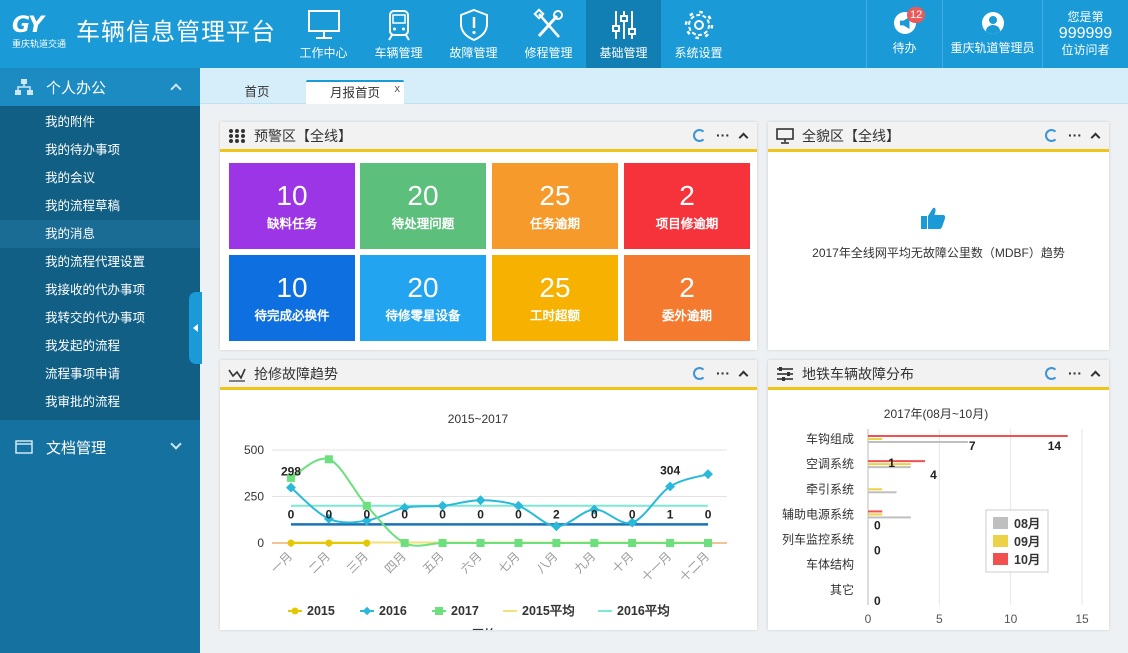 This screenshot has height=653, width=1128. Describe the element at coordinates (260, 543) in the screenshot. I see `y-tick-label: 0` at that location.